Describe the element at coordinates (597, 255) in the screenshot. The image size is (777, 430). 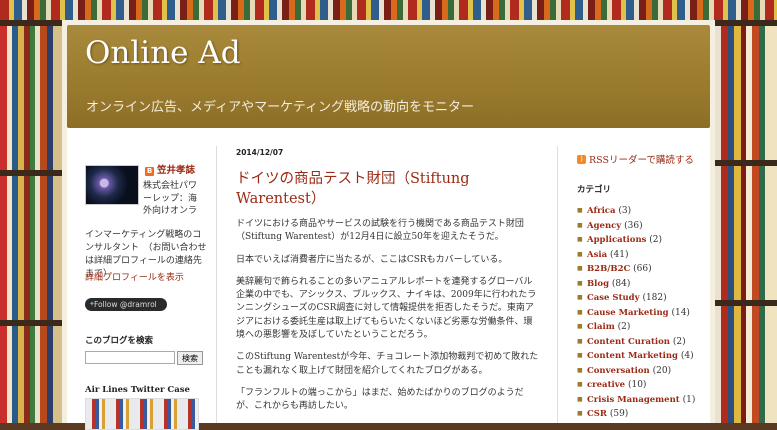
I see `category-link: Asia` at that location.